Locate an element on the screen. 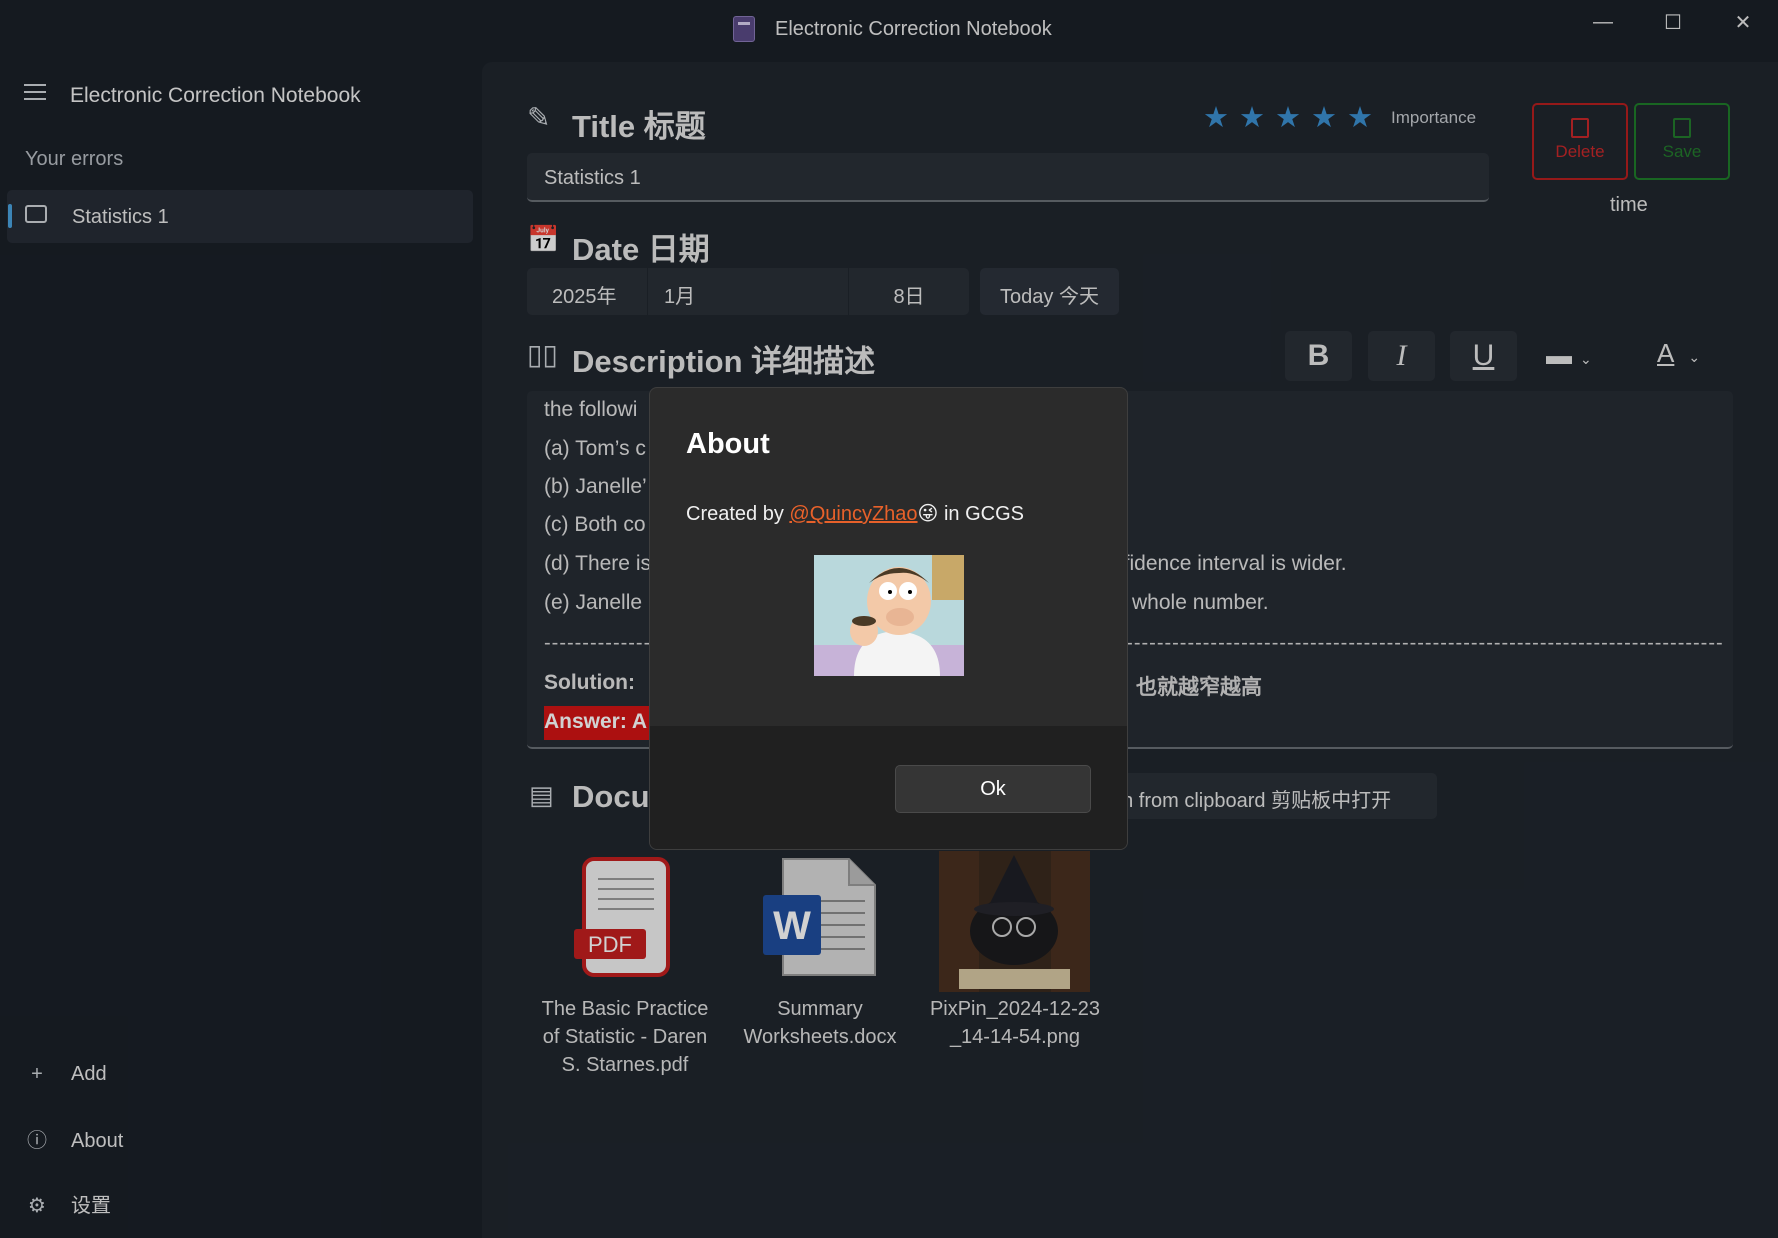 The image size is (1778, 1238). author-link: @QuincyZhao is located at coordinates (853, 514).